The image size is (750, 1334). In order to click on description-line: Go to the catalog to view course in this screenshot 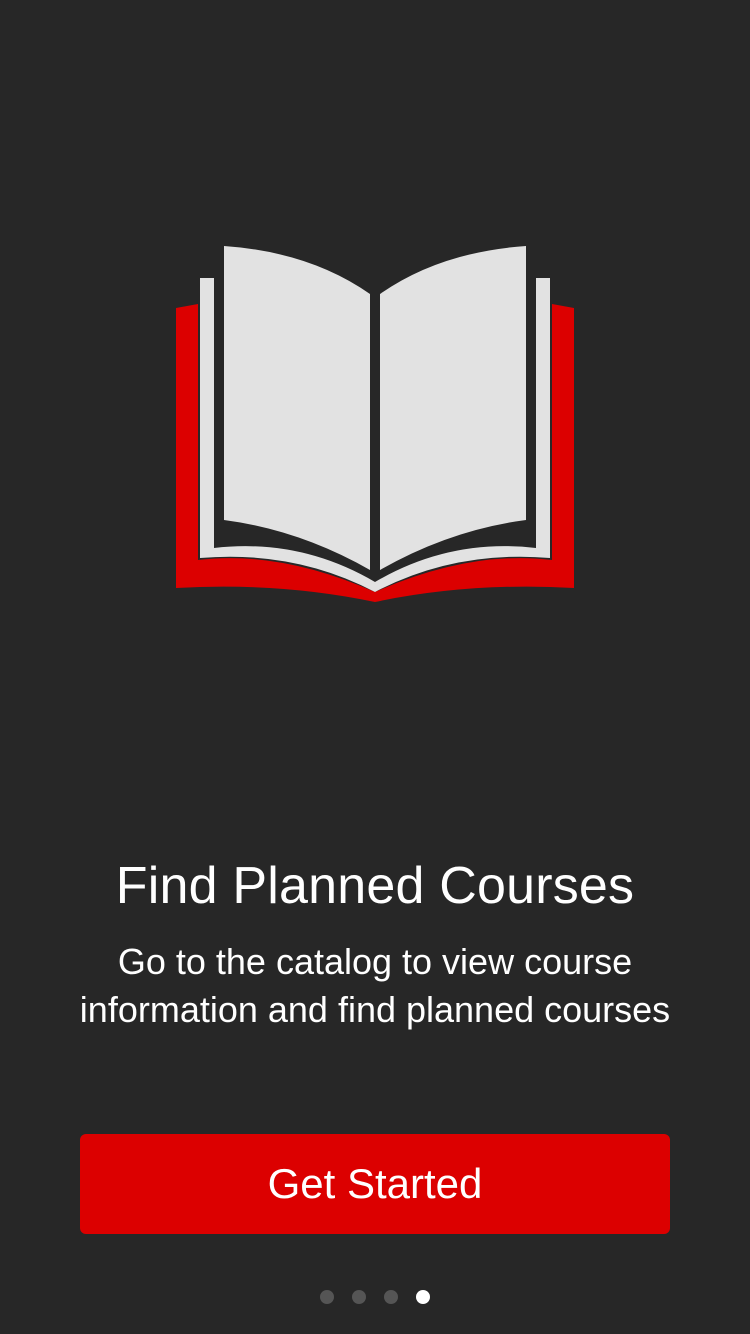, I will do `click(375, 961)`.